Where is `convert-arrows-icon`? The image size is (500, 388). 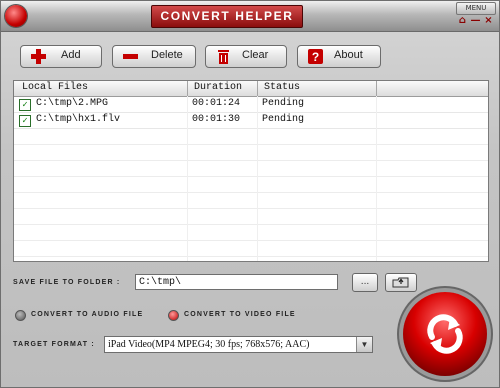 convert-arrows-icon is located at coordinates (445, 334).